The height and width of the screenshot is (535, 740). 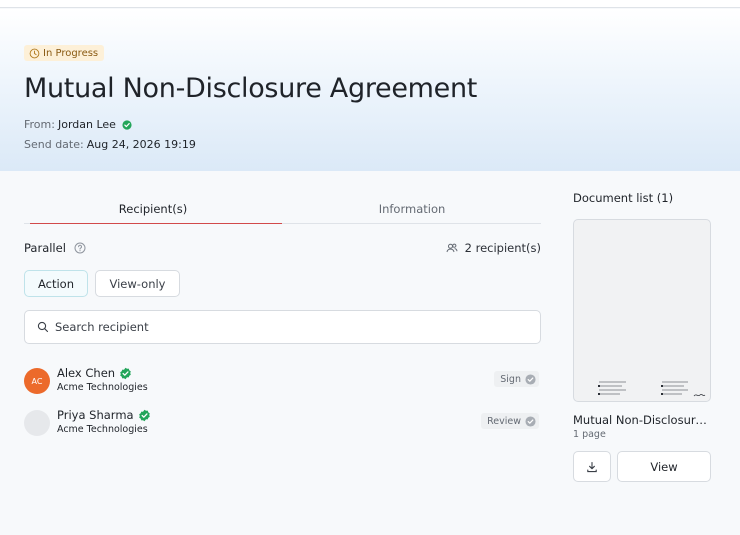 What do you see at coordinates (71, 53) in the screenshot?
I see `status-badge-label: In Progress` at bounding box center [71, 53].